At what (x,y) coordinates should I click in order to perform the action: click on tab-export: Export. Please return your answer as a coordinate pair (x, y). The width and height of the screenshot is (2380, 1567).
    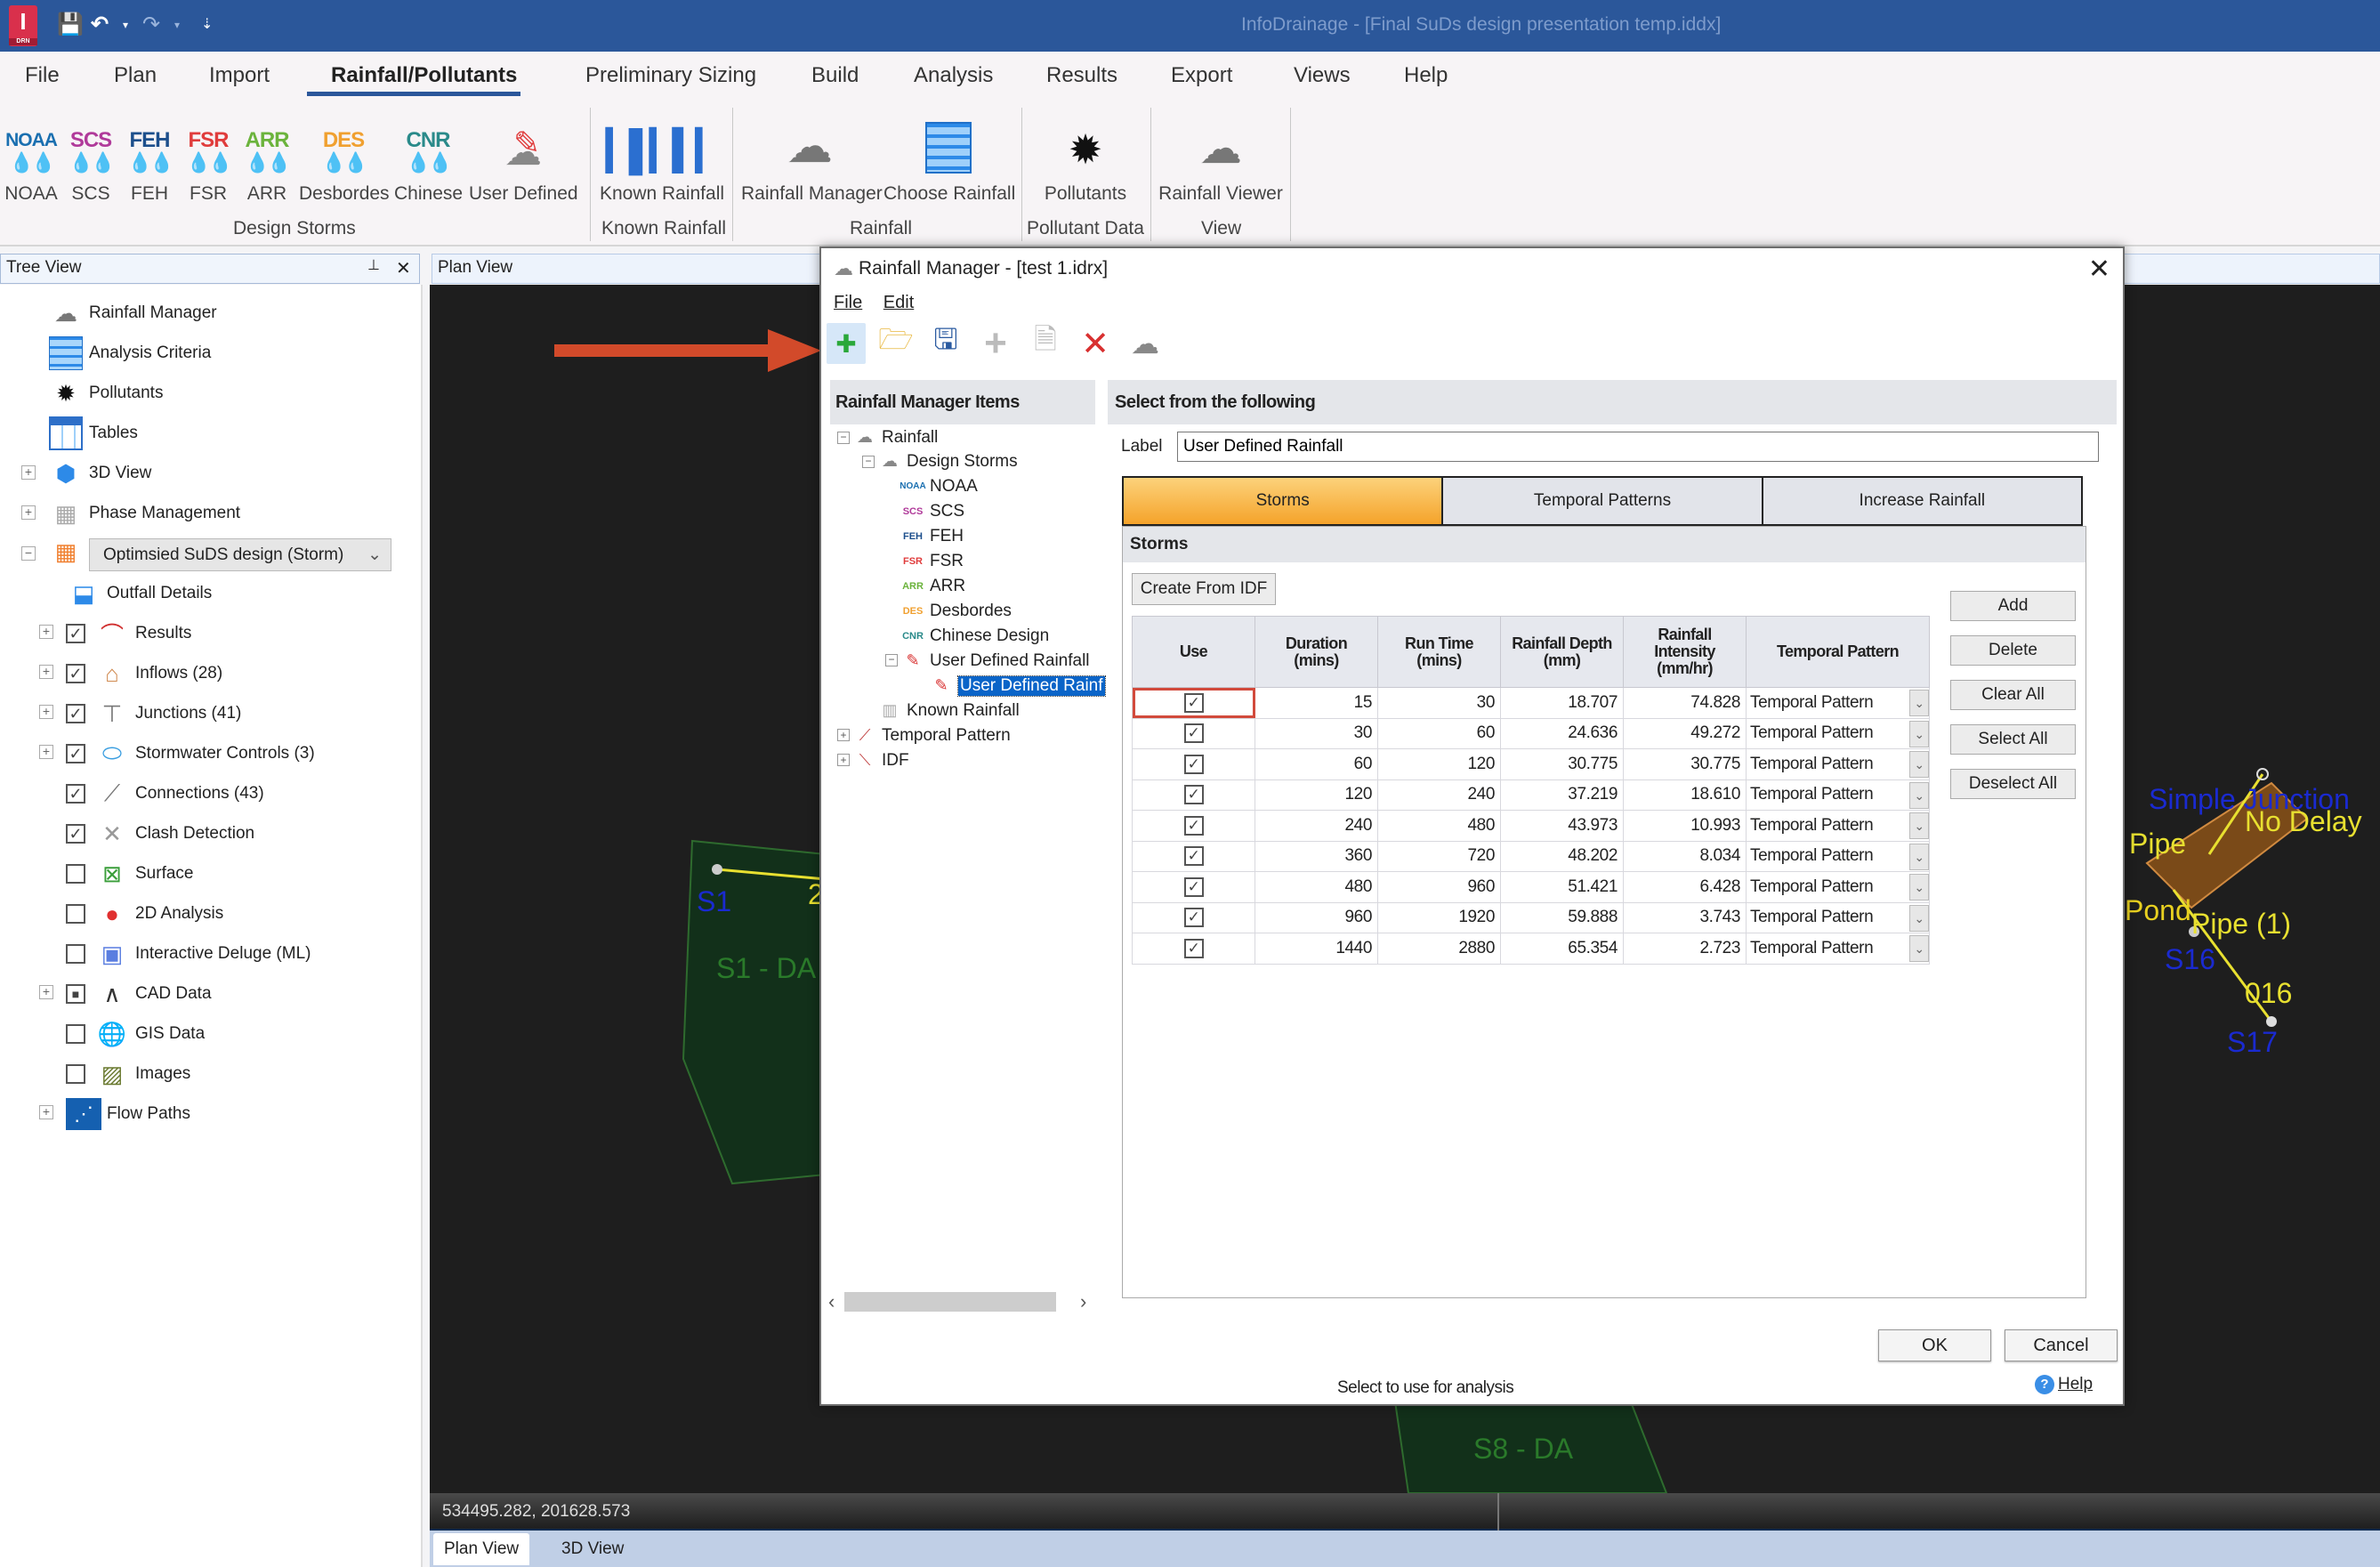
    Looking at the image, I should click on (1201, 75).